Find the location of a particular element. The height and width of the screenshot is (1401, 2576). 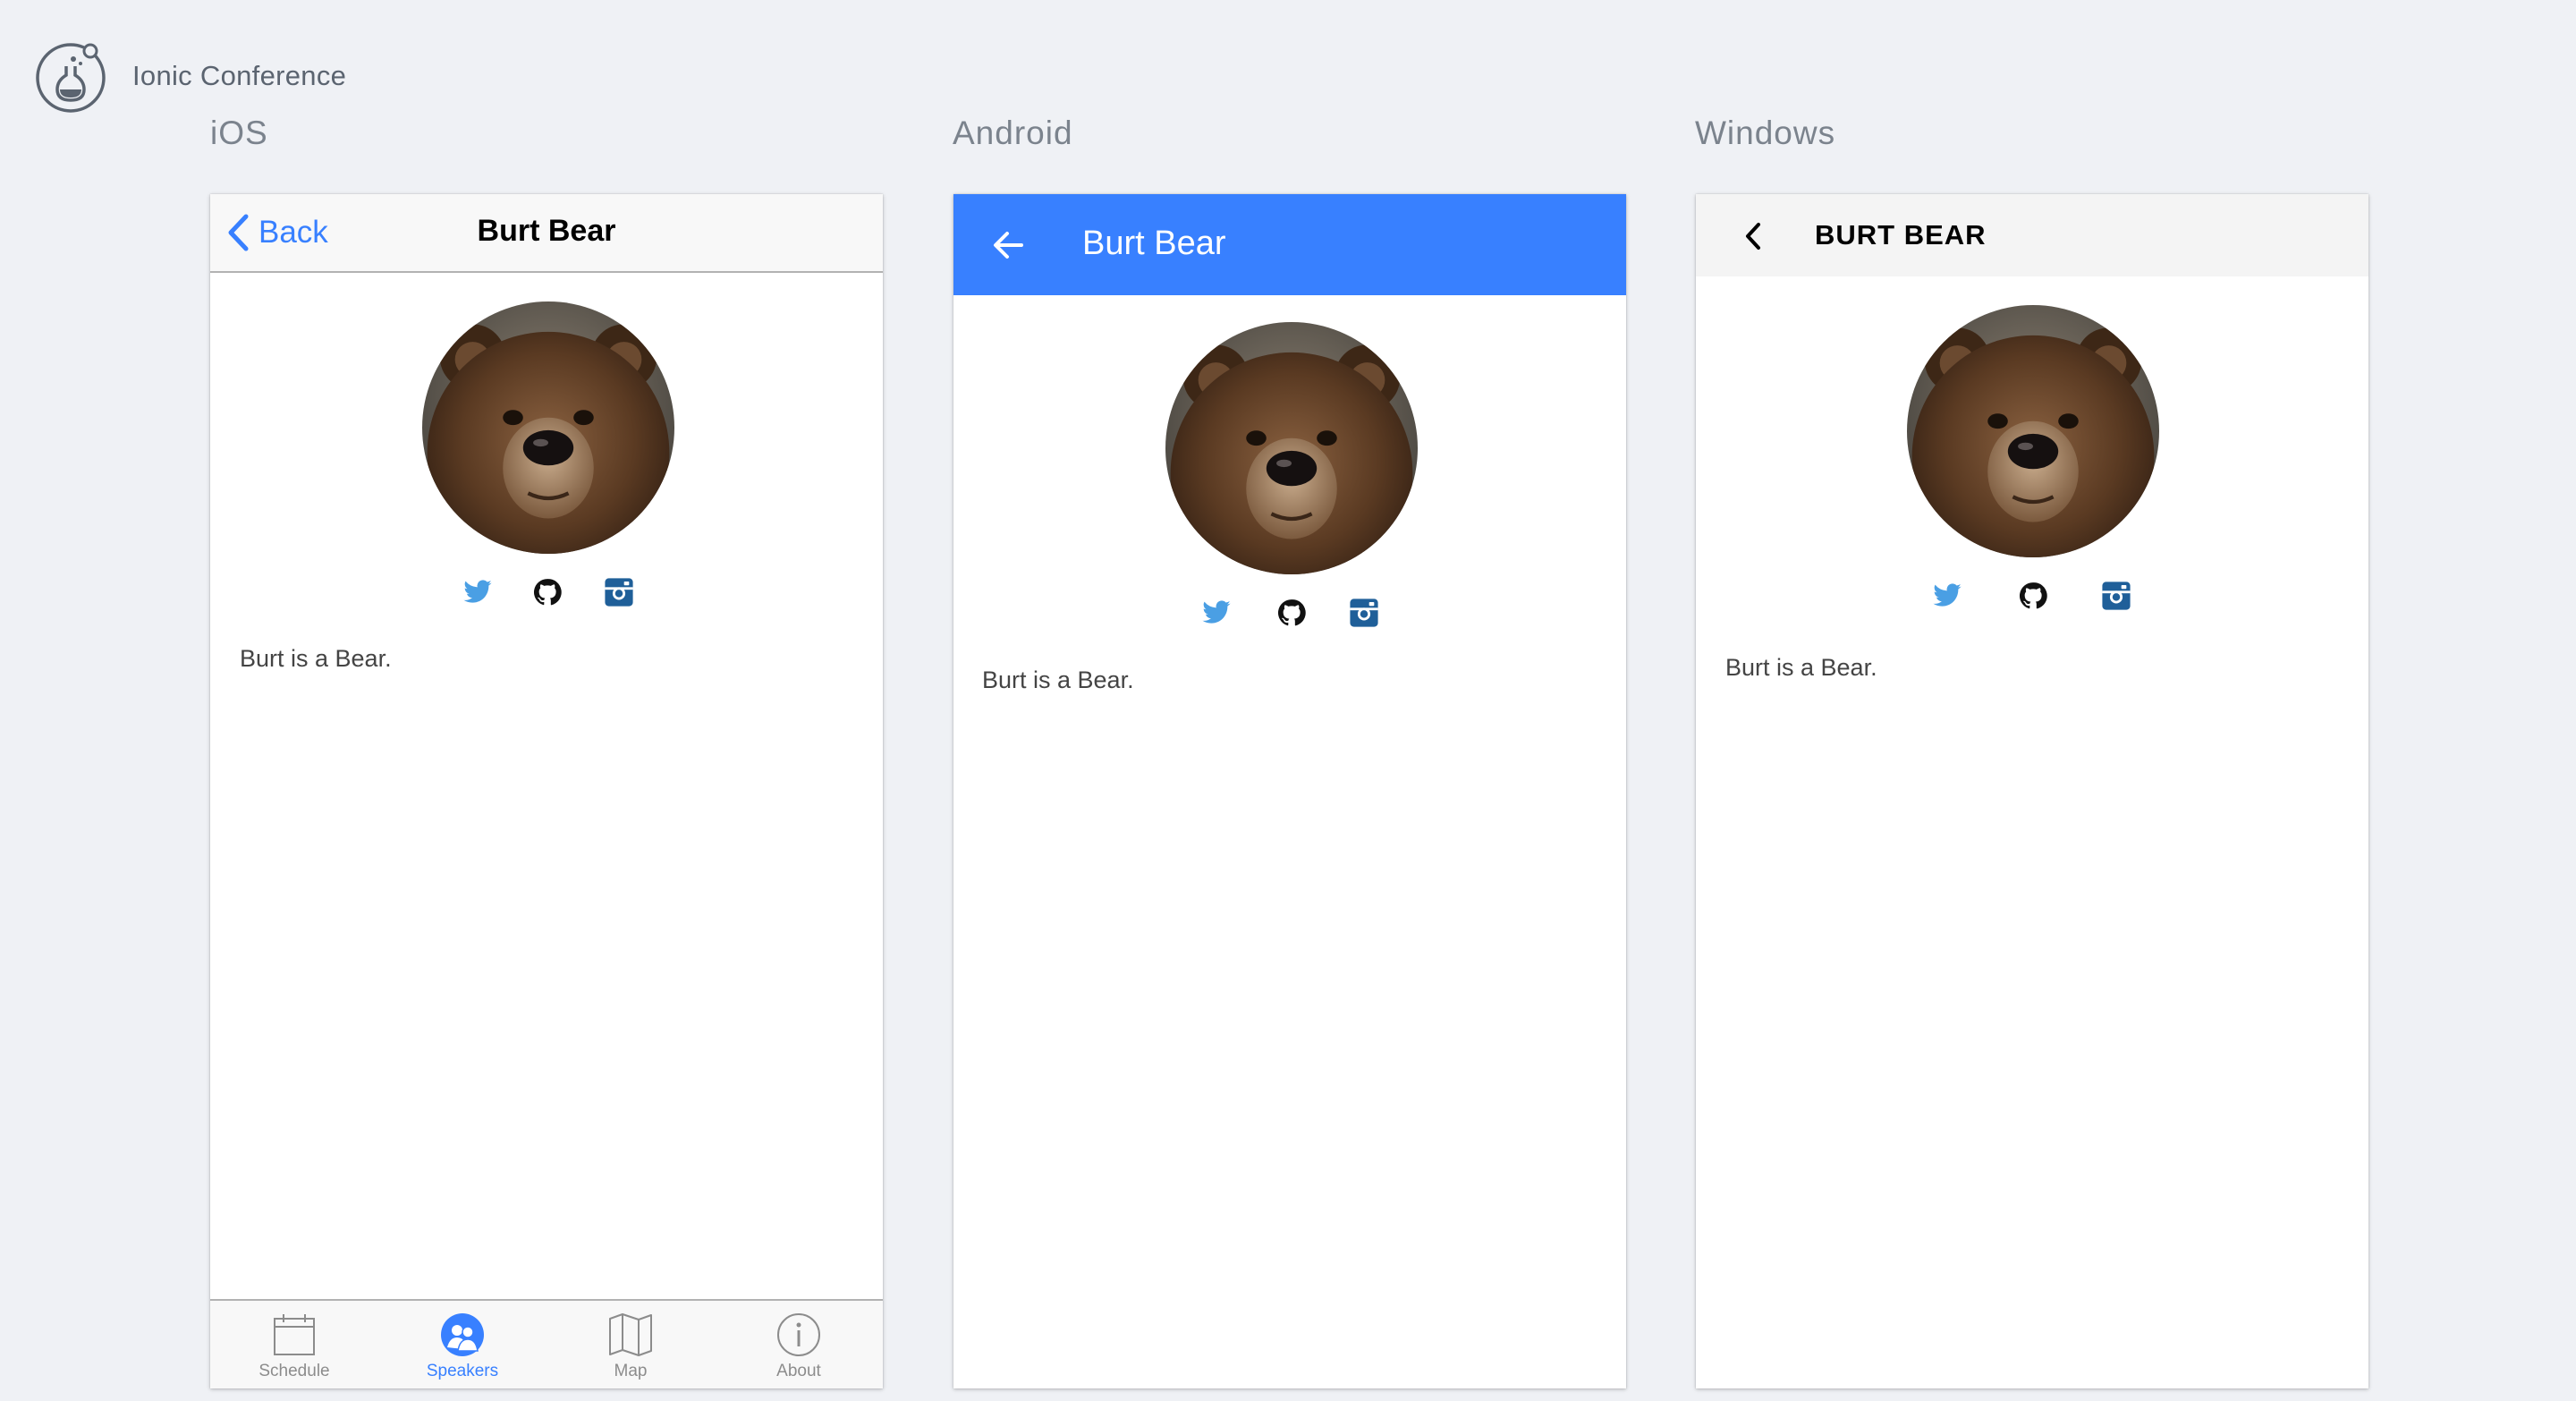

app-title: Ionic Conference is located at coordinates (239, 75).